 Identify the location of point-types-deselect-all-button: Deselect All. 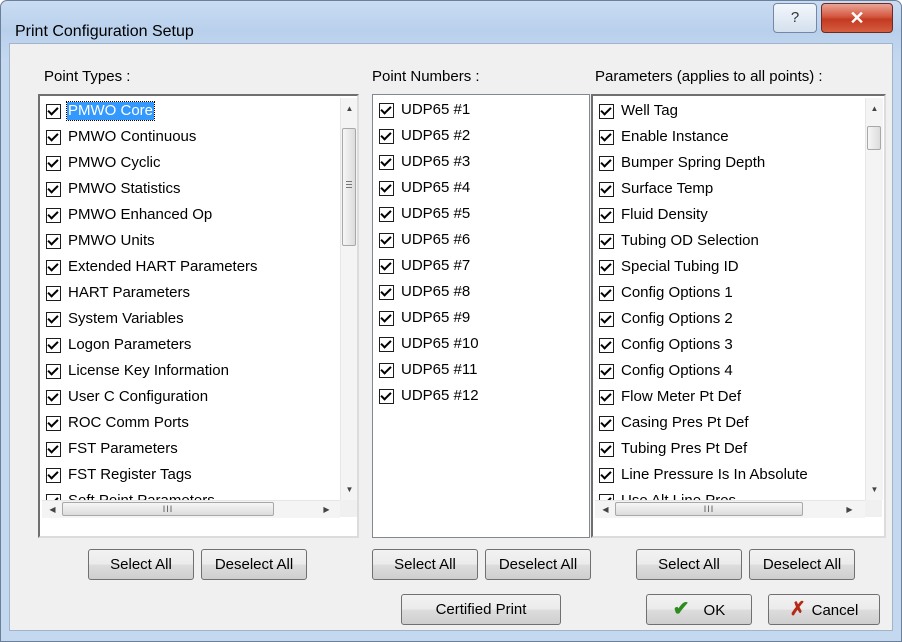
(254, 564).